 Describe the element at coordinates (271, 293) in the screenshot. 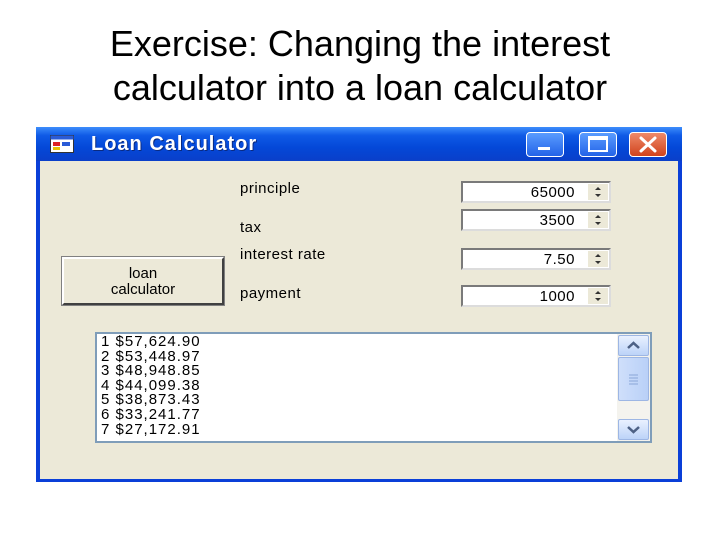

I see `payment-label: payment` at that location.